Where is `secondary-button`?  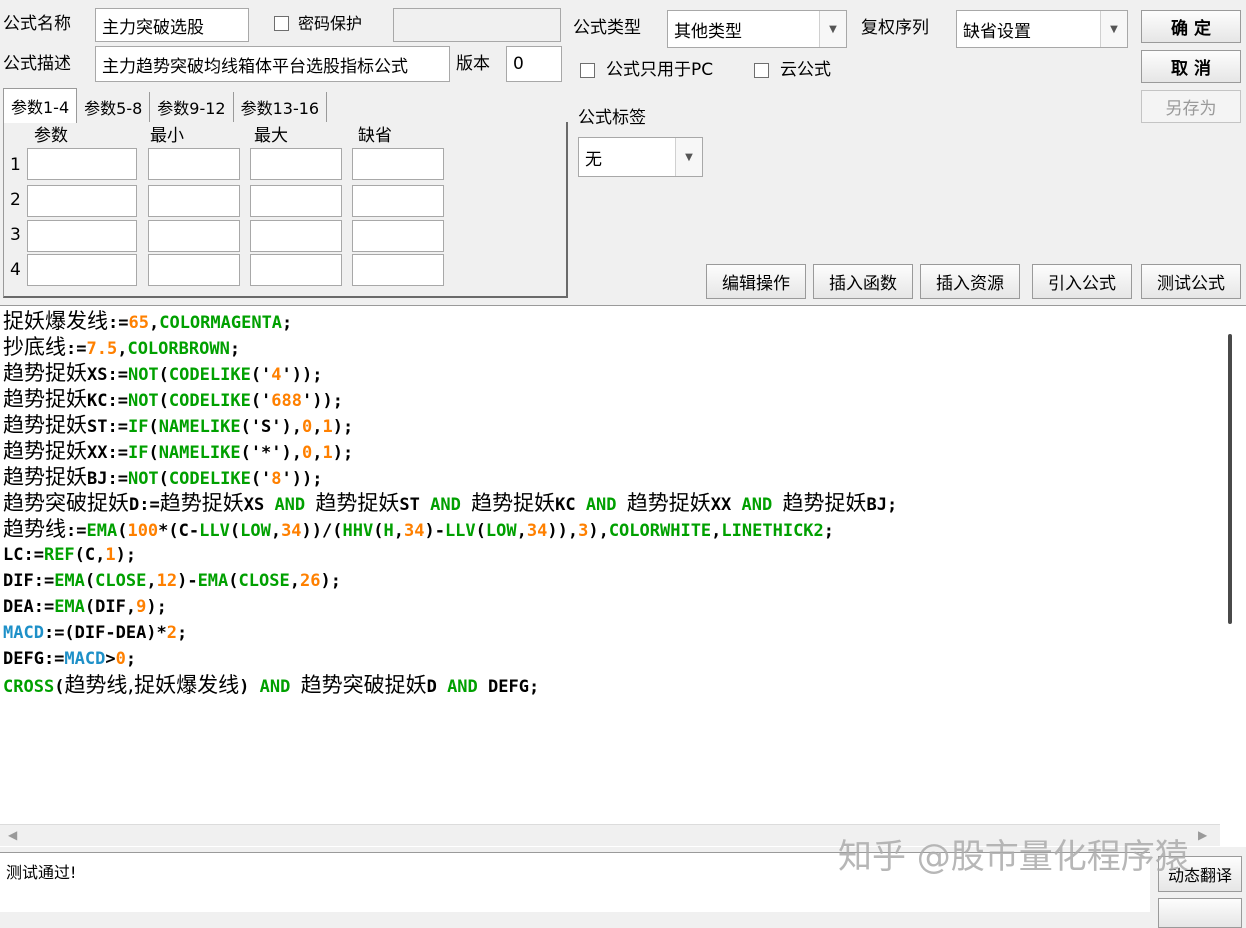 secondary-button is located at coordinates (1200, 913).